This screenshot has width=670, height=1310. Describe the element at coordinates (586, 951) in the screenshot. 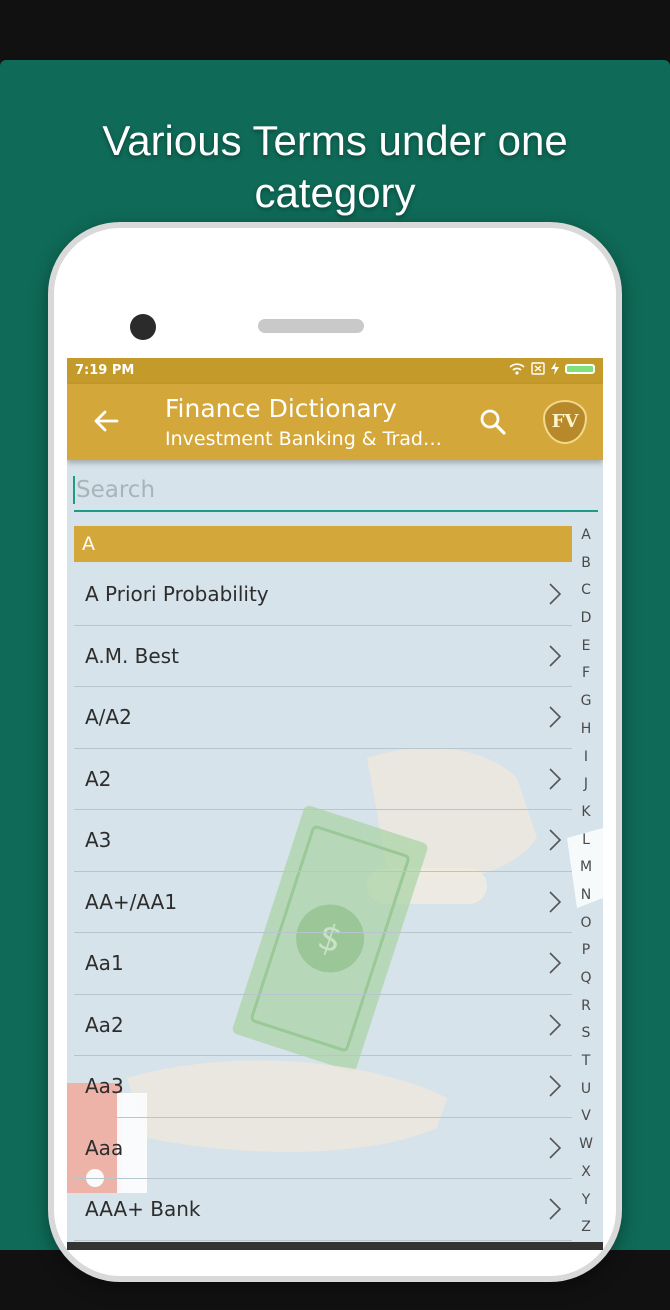

I see `index-letter: P` at that location.